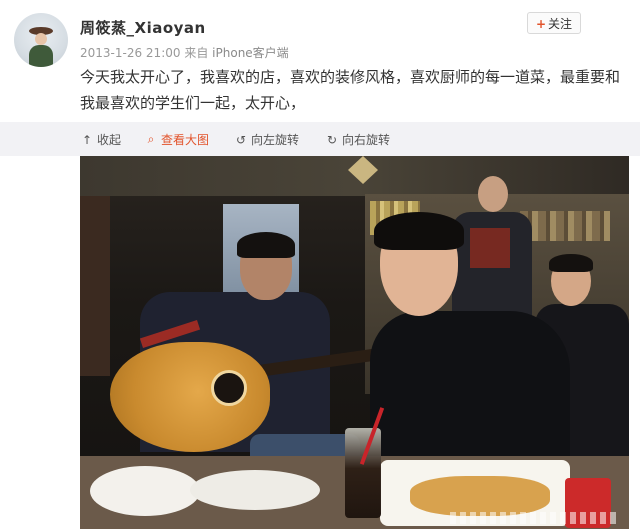 The image size is (640, 529). I want to click on timestamp: 2013-1-26 21:00, so click(130, 53).